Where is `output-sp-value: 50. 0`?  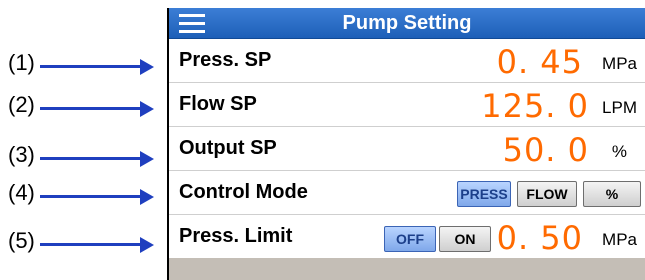 output-sp-value: 50. 0 is located at coordinates (546, 150).